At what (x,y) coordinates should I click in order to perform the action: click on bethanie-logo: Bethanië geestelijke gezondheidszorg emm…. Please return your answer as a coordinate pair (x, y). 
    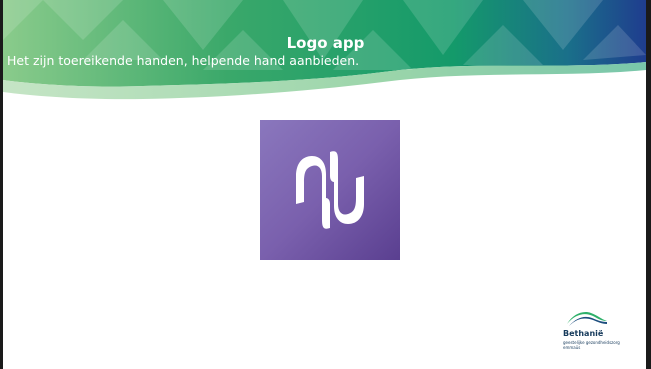
    Looking at the image, I should click on (598, 335).